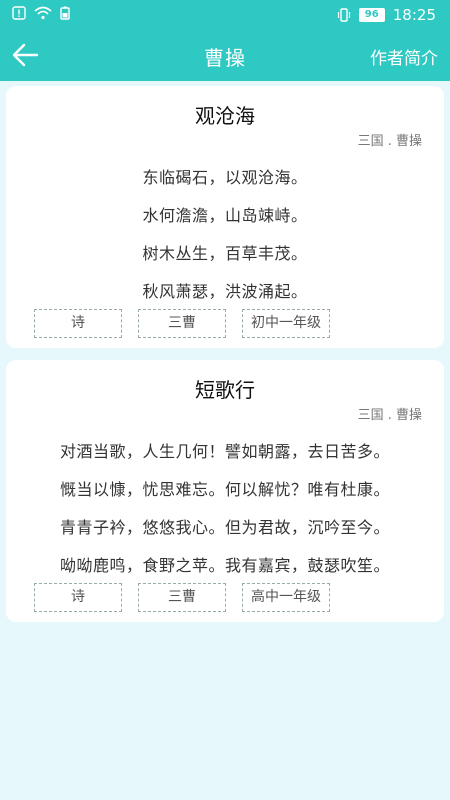 The width and height of the screenshot is (450, 800). Describe the element at coordinates (225, 253) in the screenshot. I see `poem-line: 树木丛生，百草丰茂。` at that location.